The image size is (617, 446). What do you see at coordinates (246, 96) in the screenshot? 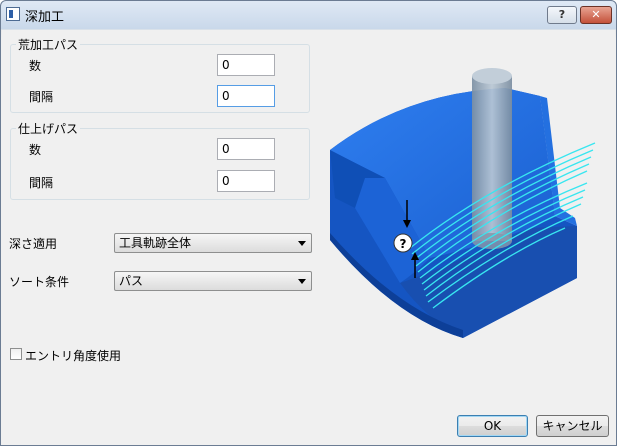
I see `rough-interval-input: 0` at bounding box center [246, 96].